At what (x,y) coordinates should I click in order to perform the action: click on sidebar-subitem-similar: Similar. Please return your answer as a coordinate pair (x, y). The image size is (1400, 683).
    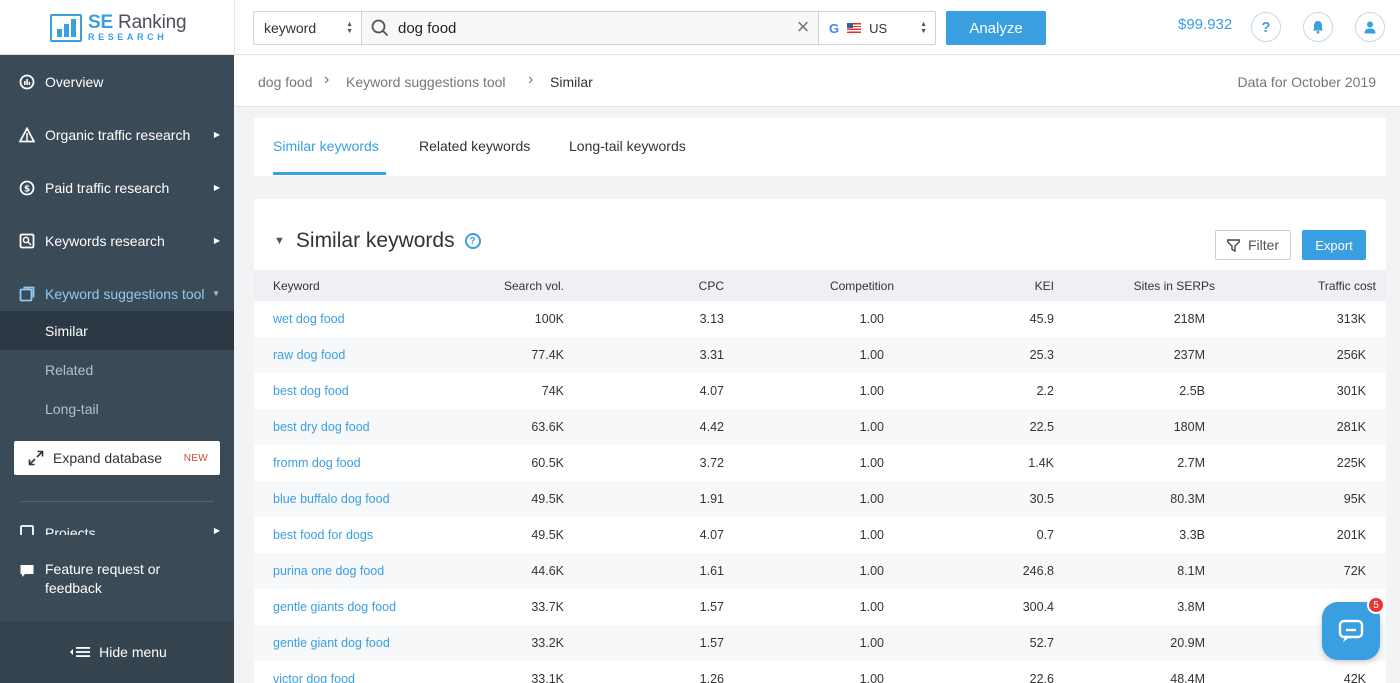
    Looking at the image, I should click on (117, 330).